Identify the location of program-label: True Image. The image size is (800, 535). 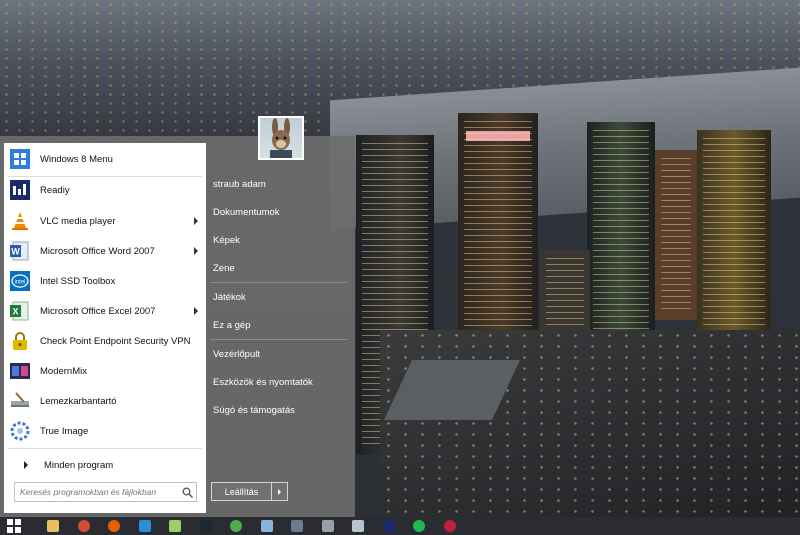
(64, 431).